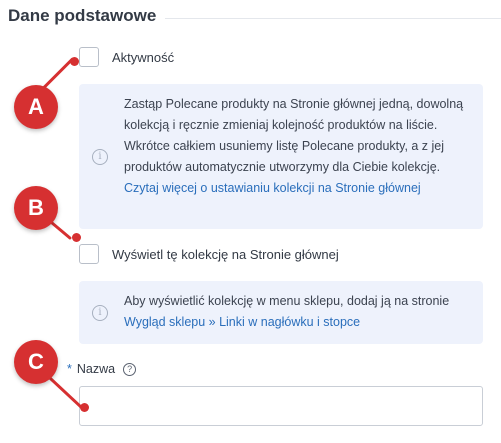 This screenshot has width=501, height=443. What do you see at coordinates (89, 254) in the screenshot?
I see `homepage-checkbox` at bounding box center [89, 254].